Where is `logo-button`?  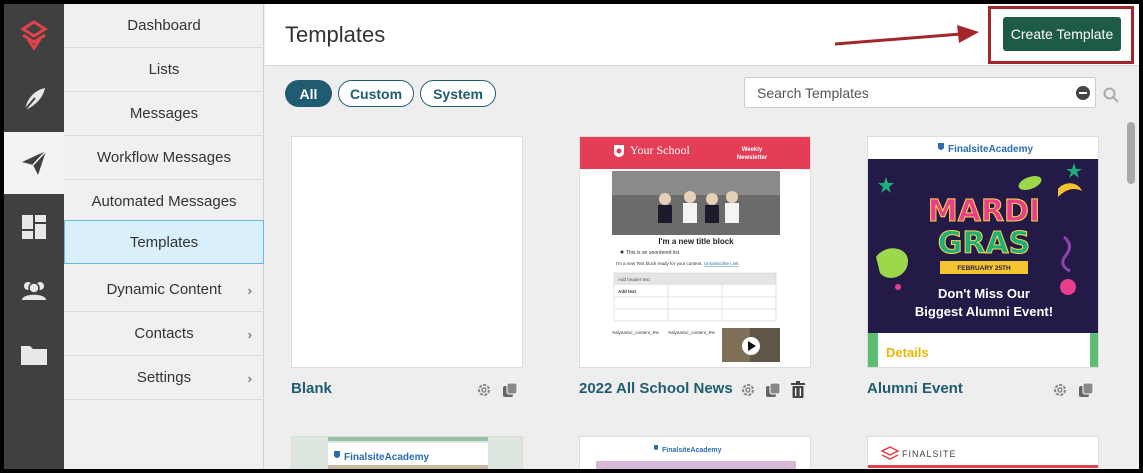 logo-button is located at coordinates (34, 35).